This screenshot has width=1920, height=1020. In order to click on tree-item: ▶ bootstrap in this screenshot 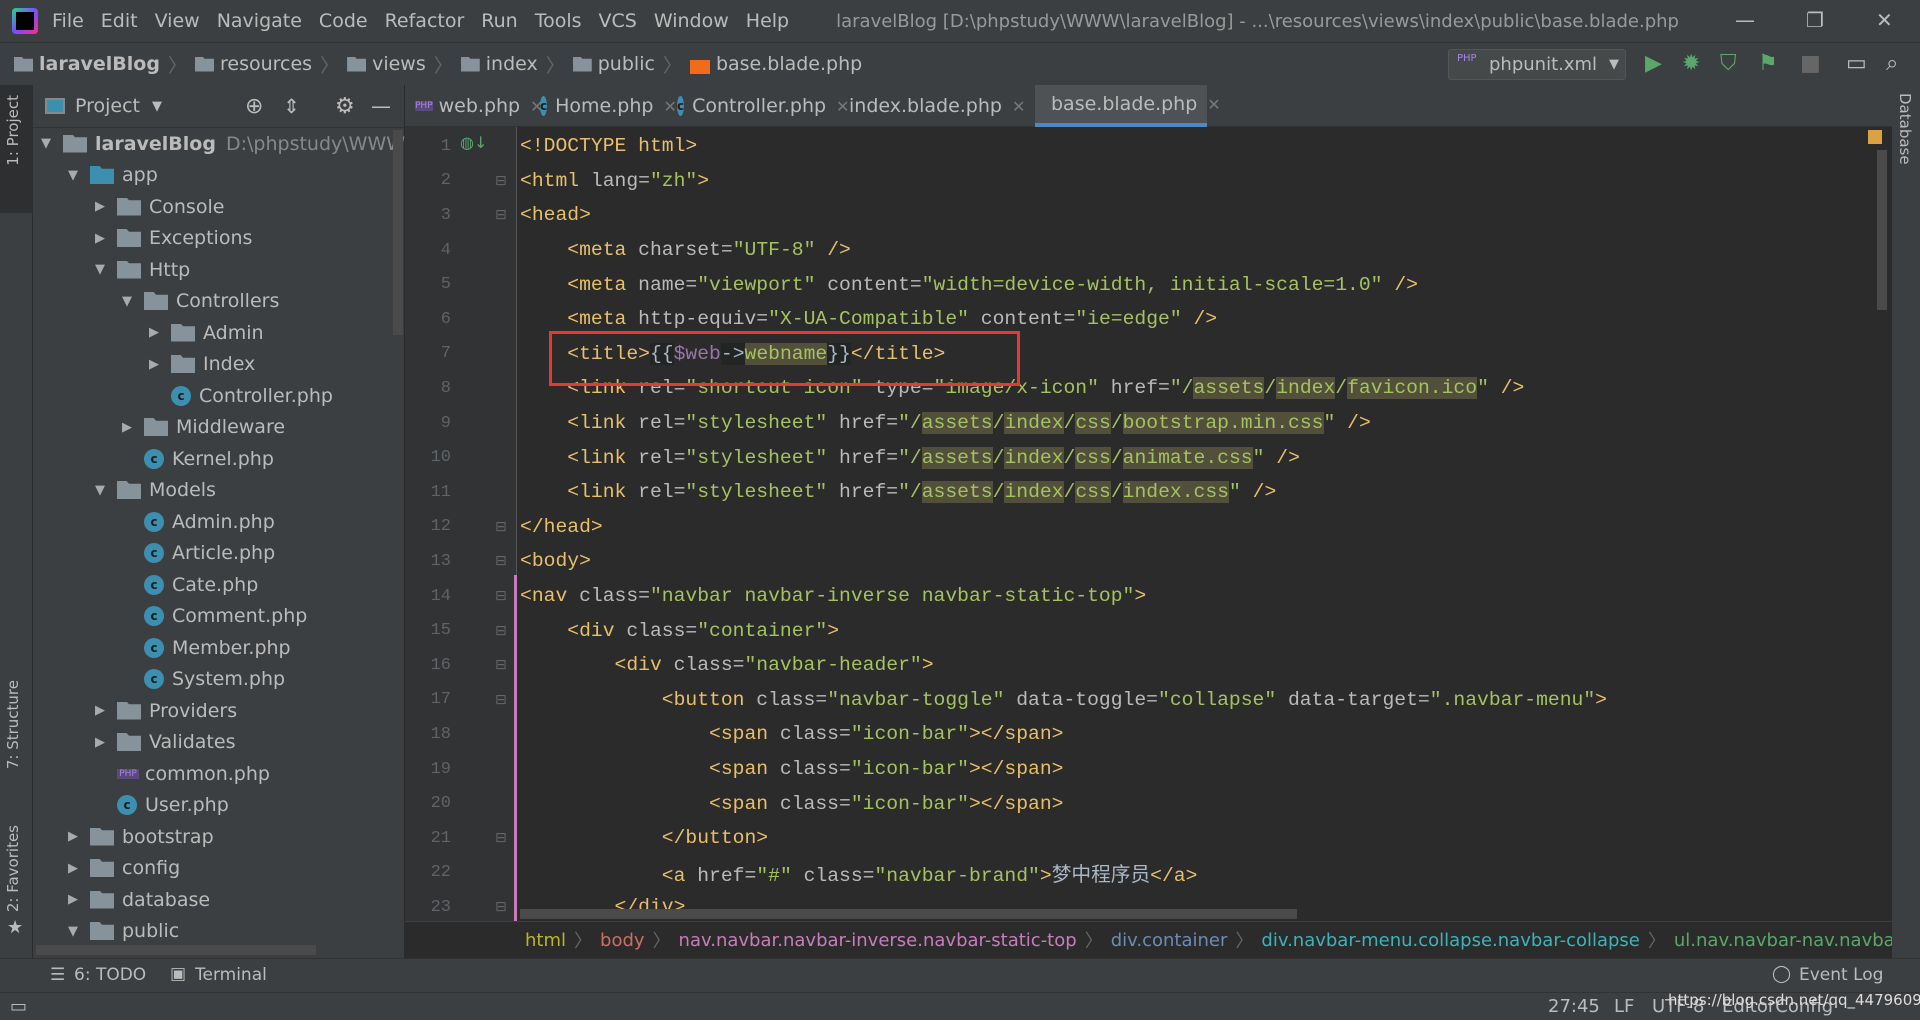, I will do `click(141, 836)`.